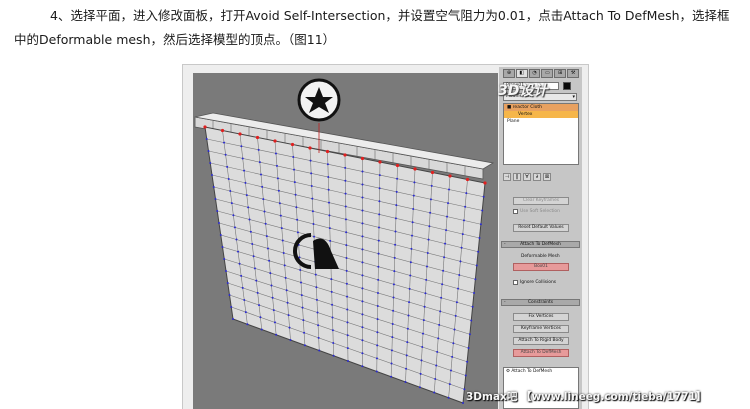 This screenshot has width=750, height=409. I want to click on use-soft-selection-checkbox, so click(515, 211).